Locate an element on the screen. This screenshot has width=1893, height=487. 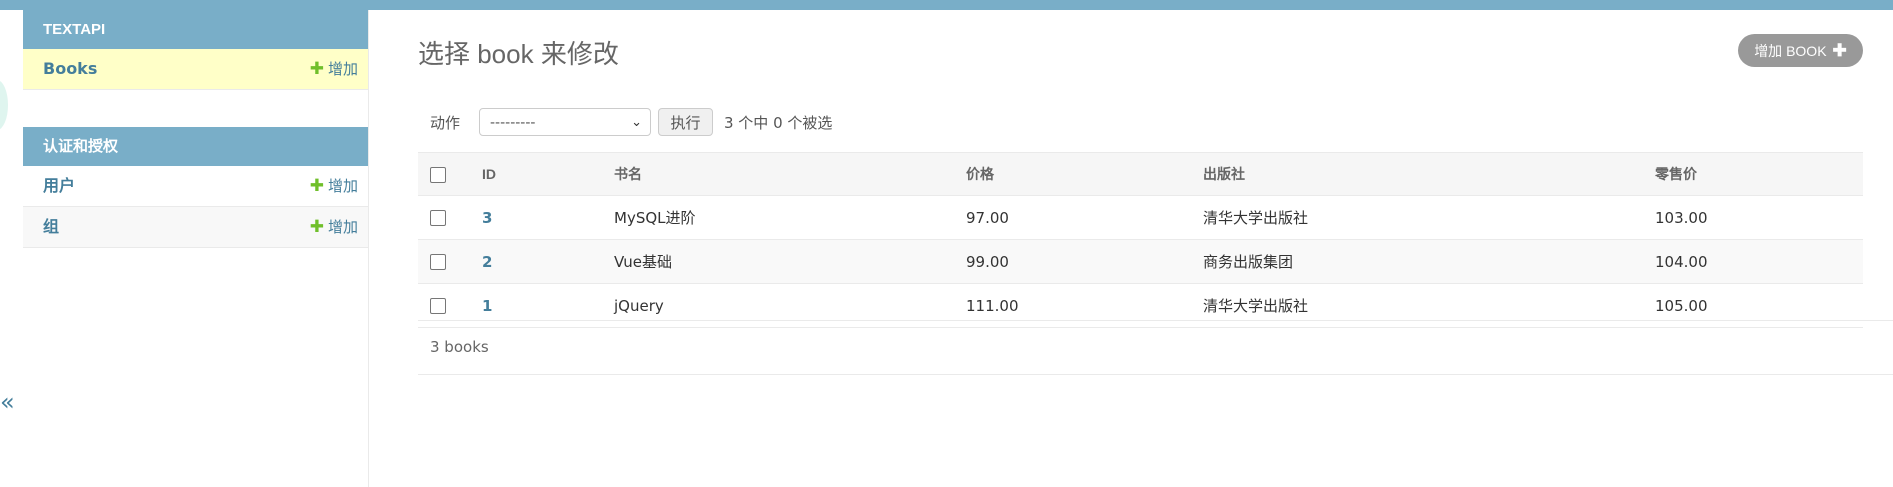
publisher-cell: 清华大学出版社 is located at coordinates (1428, 217).